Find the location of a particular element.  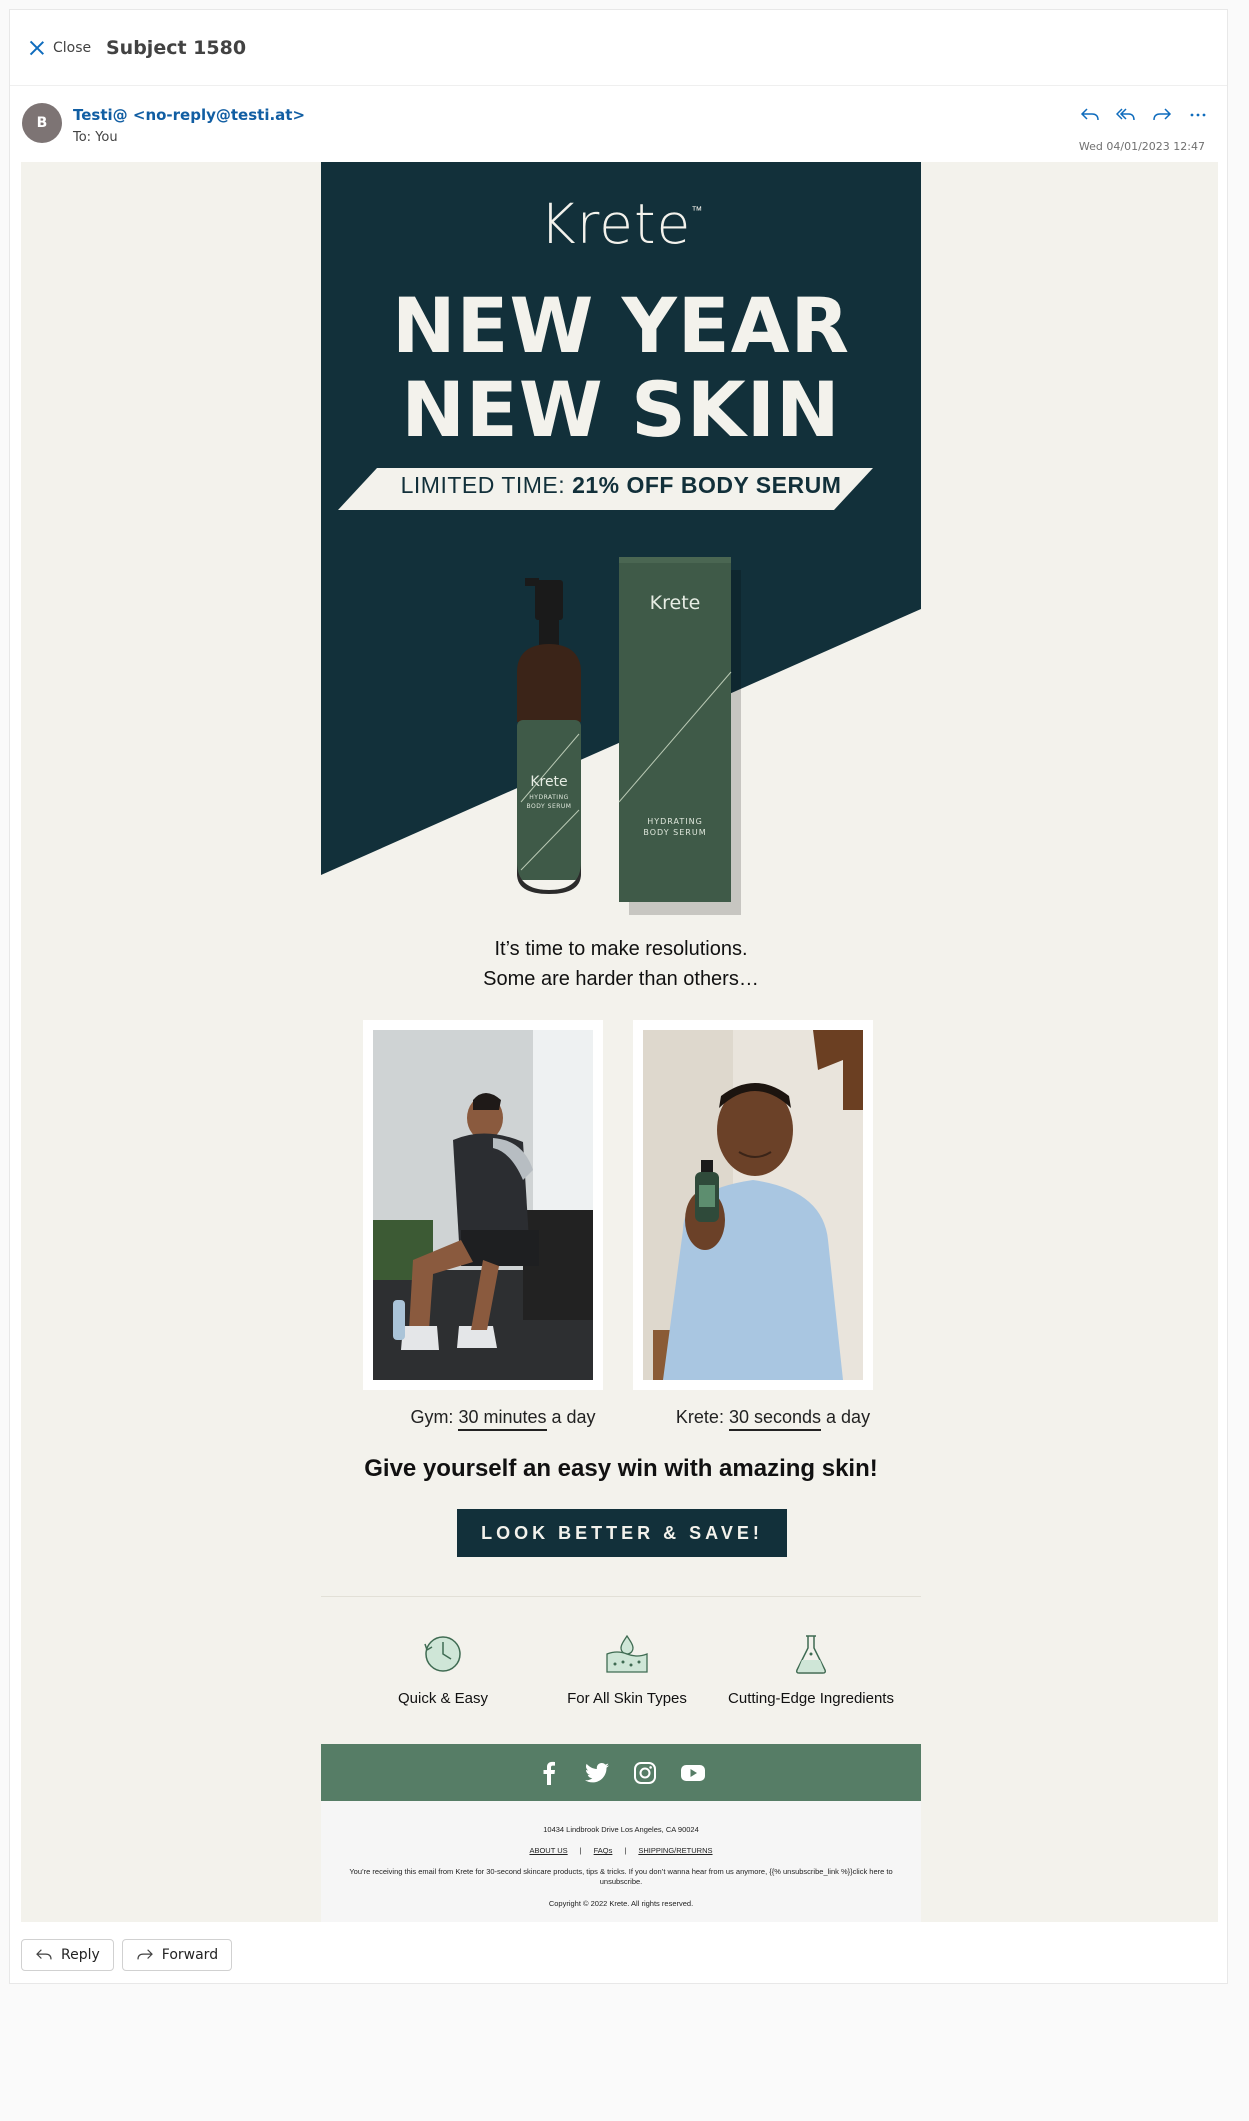

feature-label: Quick & Easy is located at coordinates (443, 1698).